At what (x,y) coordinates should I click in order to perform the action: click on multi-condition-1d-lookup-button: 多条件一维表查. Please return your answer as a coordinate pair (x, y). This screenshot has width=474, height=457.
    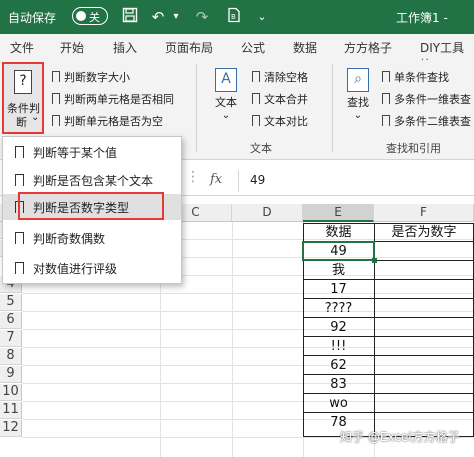
    Looking at the image, I should click on (426, 99).